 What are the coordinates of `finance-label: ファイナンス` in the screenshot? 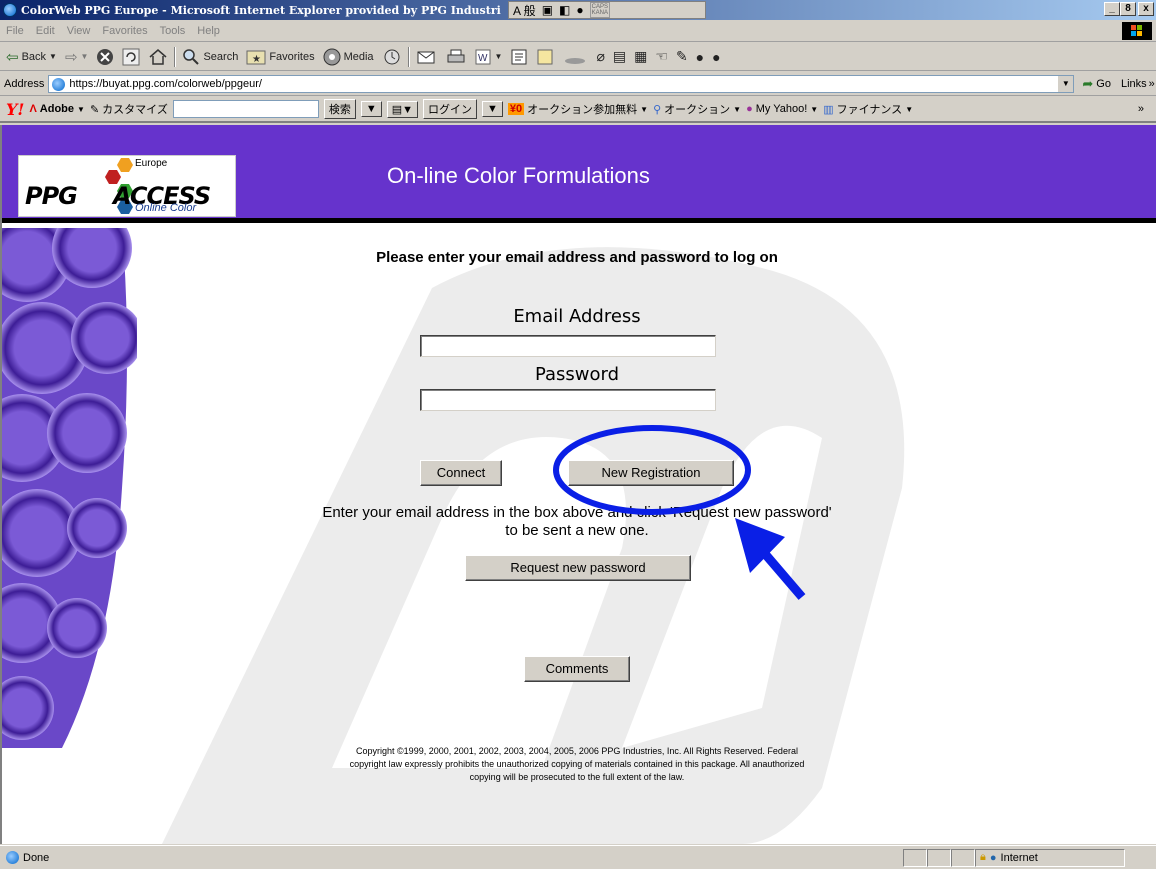 It's located at (869, 110).